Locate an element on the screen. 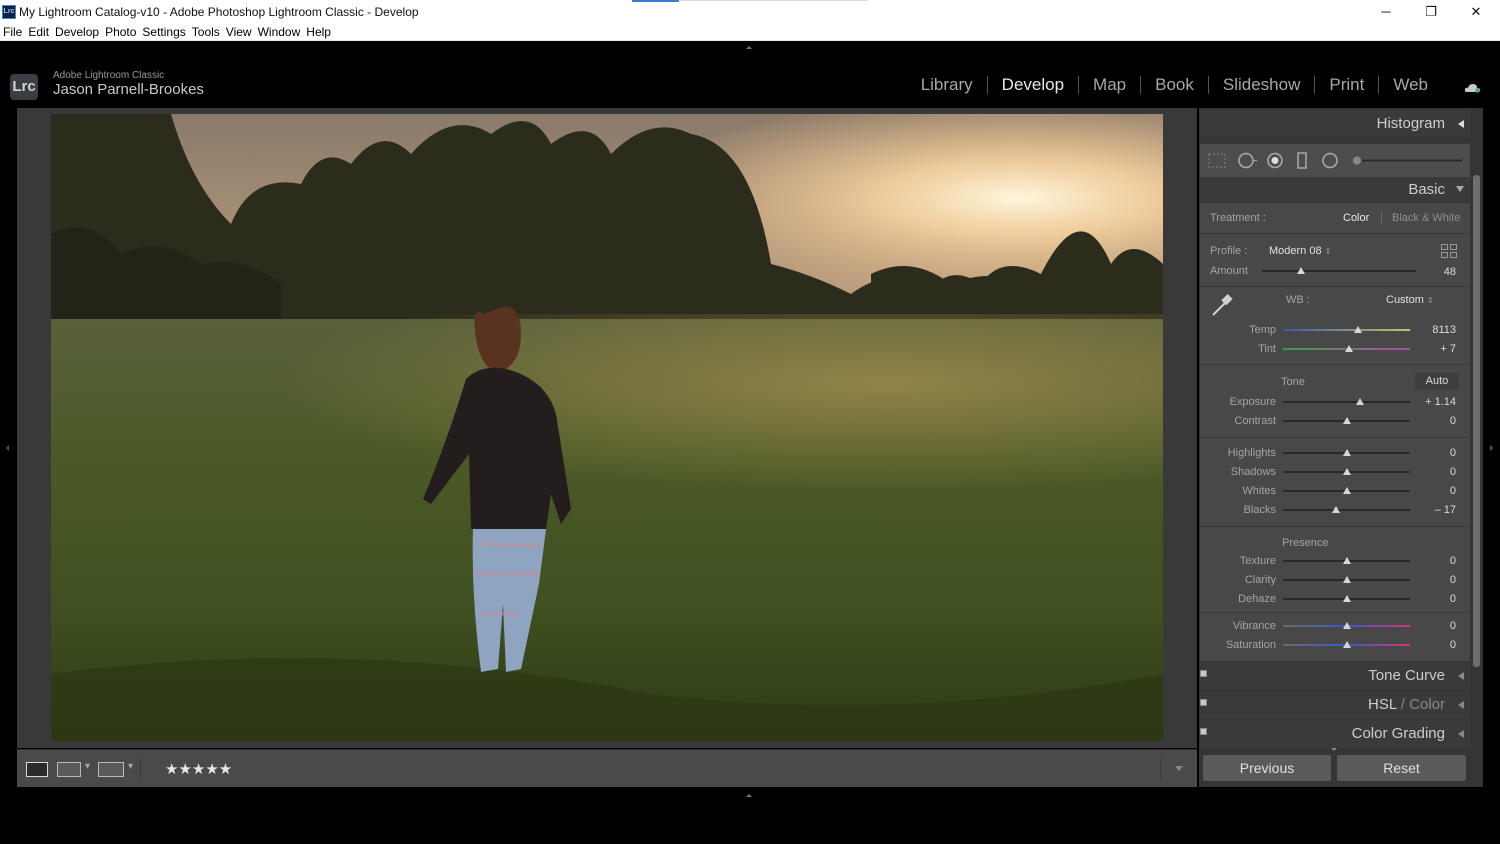 The height and width of the screenshot is (844, 1500). blacks-value: – 17 is located at coordinates (1436, 510).